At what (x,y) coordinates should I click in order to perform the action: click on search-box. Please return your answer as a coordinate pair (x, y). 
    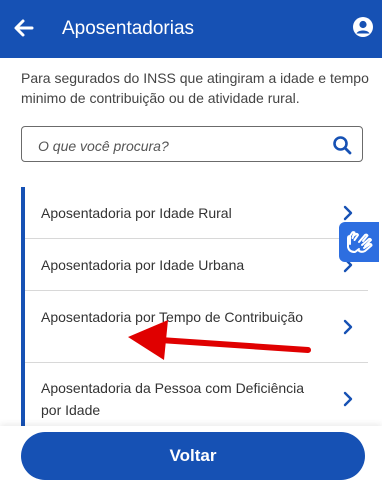
    Looking at the image, I should click on (192, 144).